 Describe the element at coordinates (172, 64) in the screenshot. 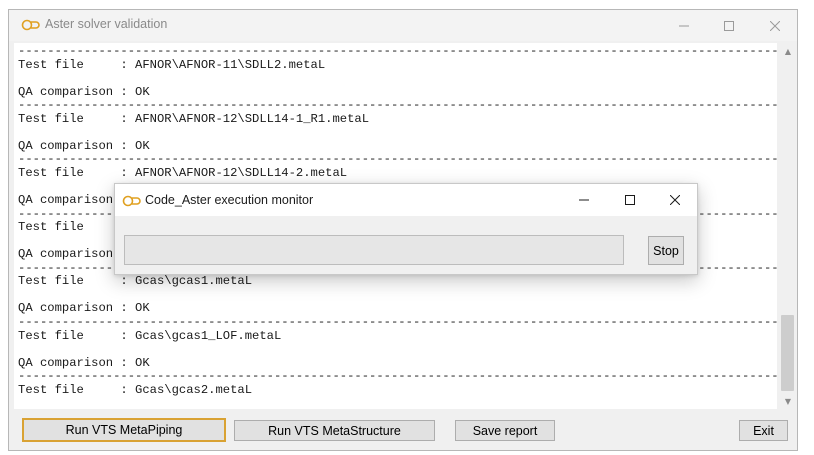

I see `log-line: Test file : AFNOR\AFNOR-11\SDLL2.metaL` at that location.